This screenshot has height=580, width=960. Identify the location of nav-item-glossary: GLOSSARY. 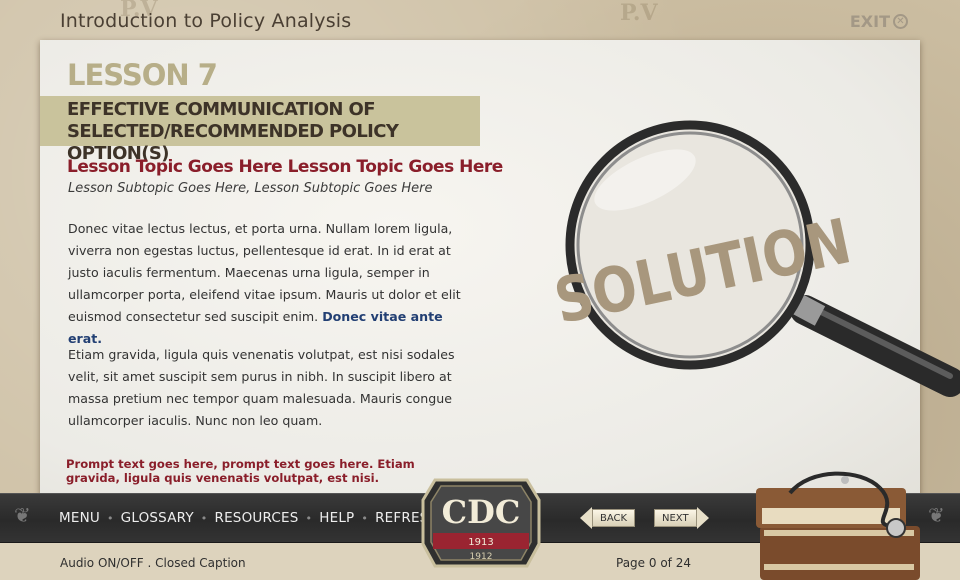
(157, 518).